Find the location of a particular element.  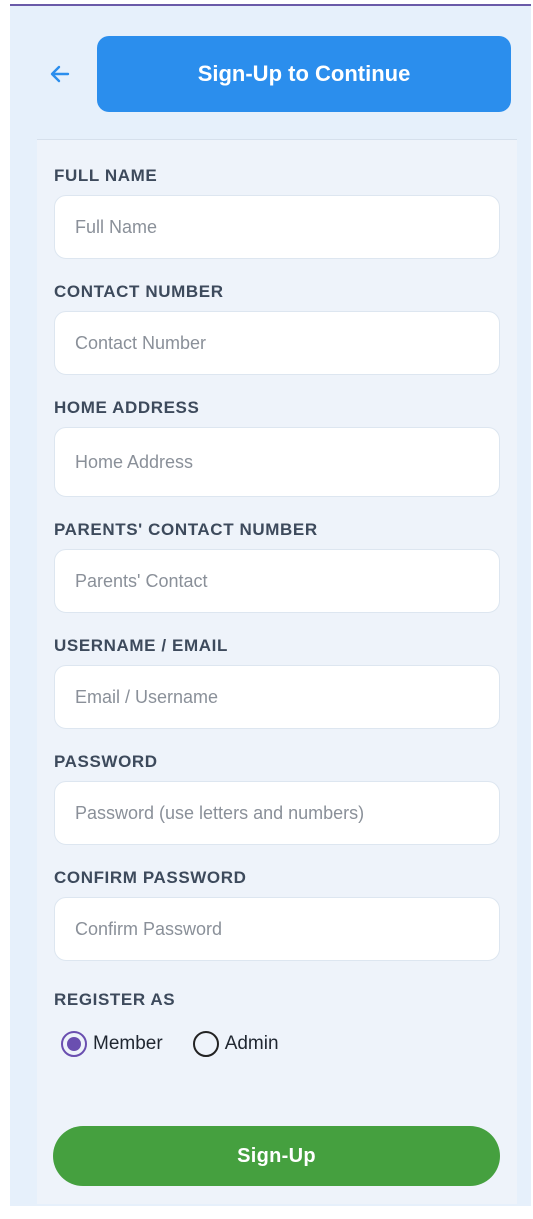

register-as-radio-group: Member Admin is located at coordinates (170, 1044).